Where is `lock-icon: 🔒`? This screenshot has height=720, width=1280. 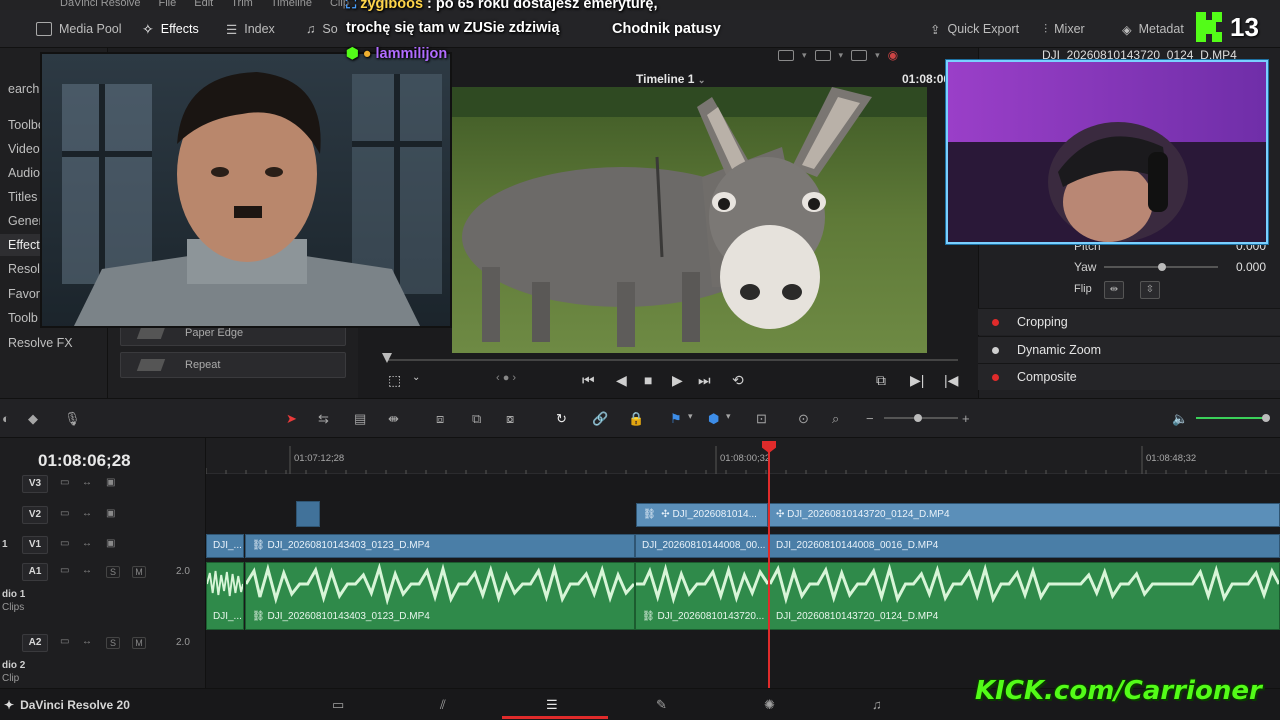
lock-icon: 🔒 is located at coordinates (636, 419).